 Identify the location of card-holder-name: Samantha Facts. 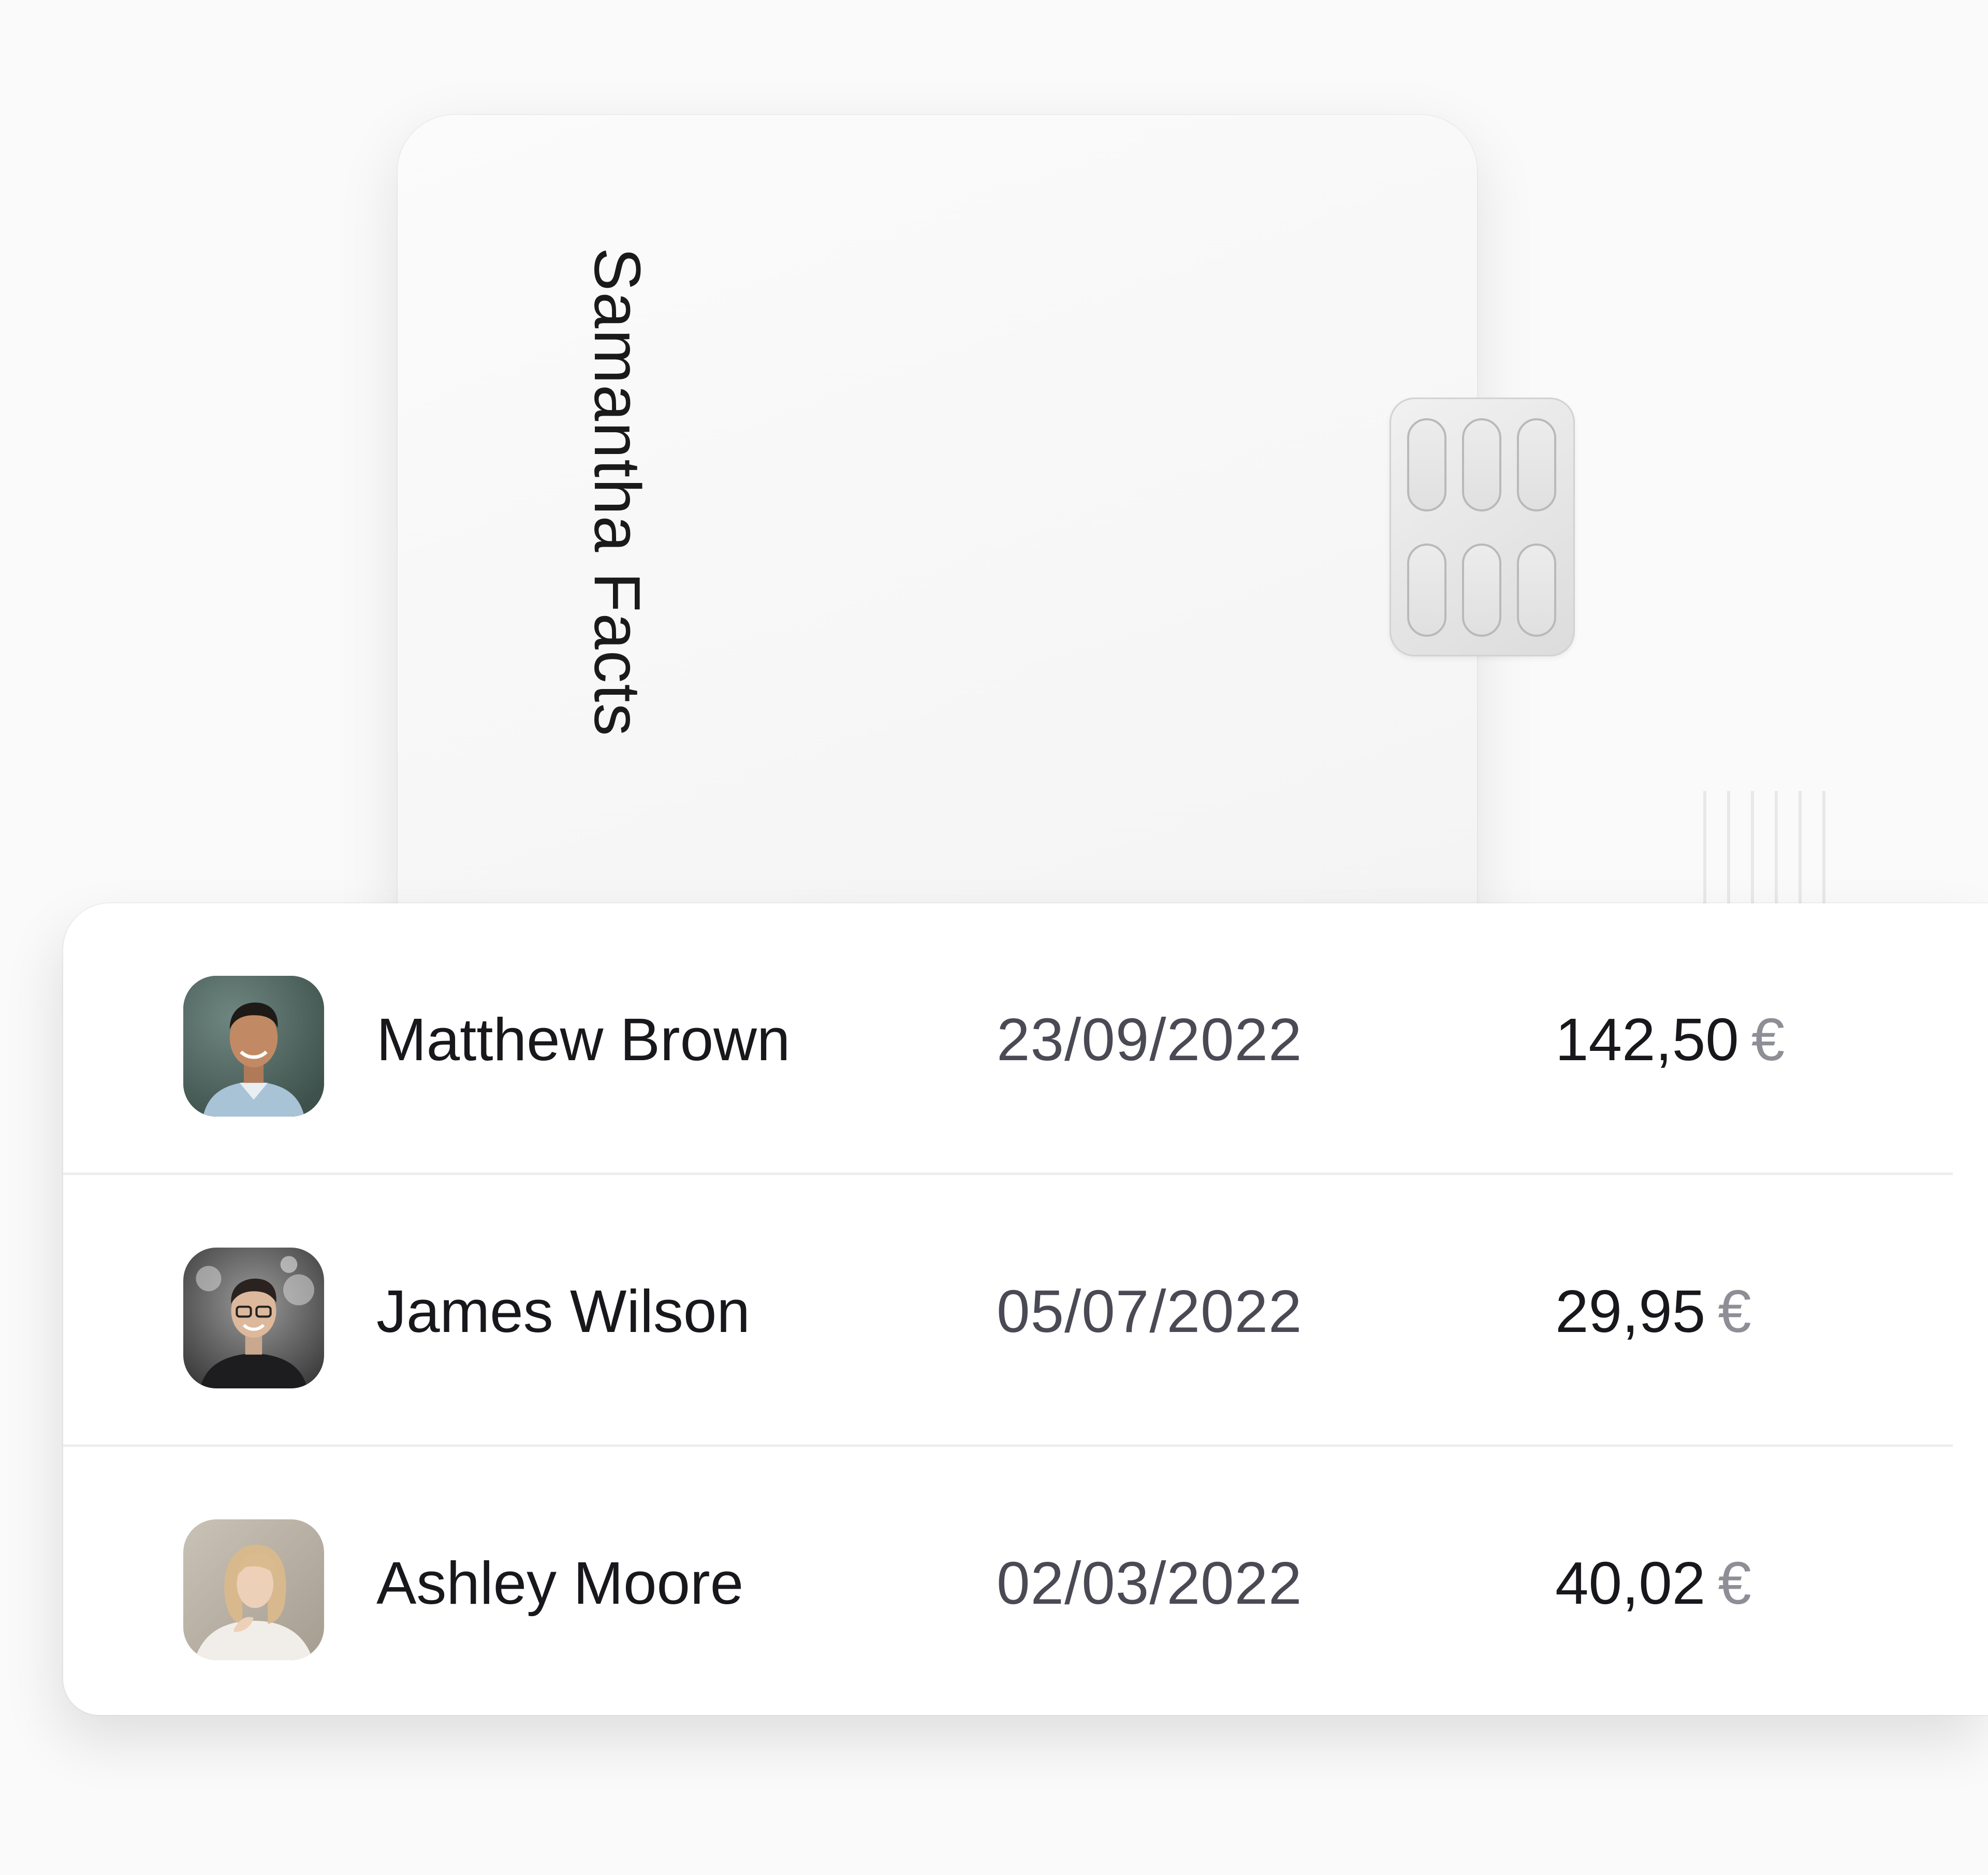
(617, 492).